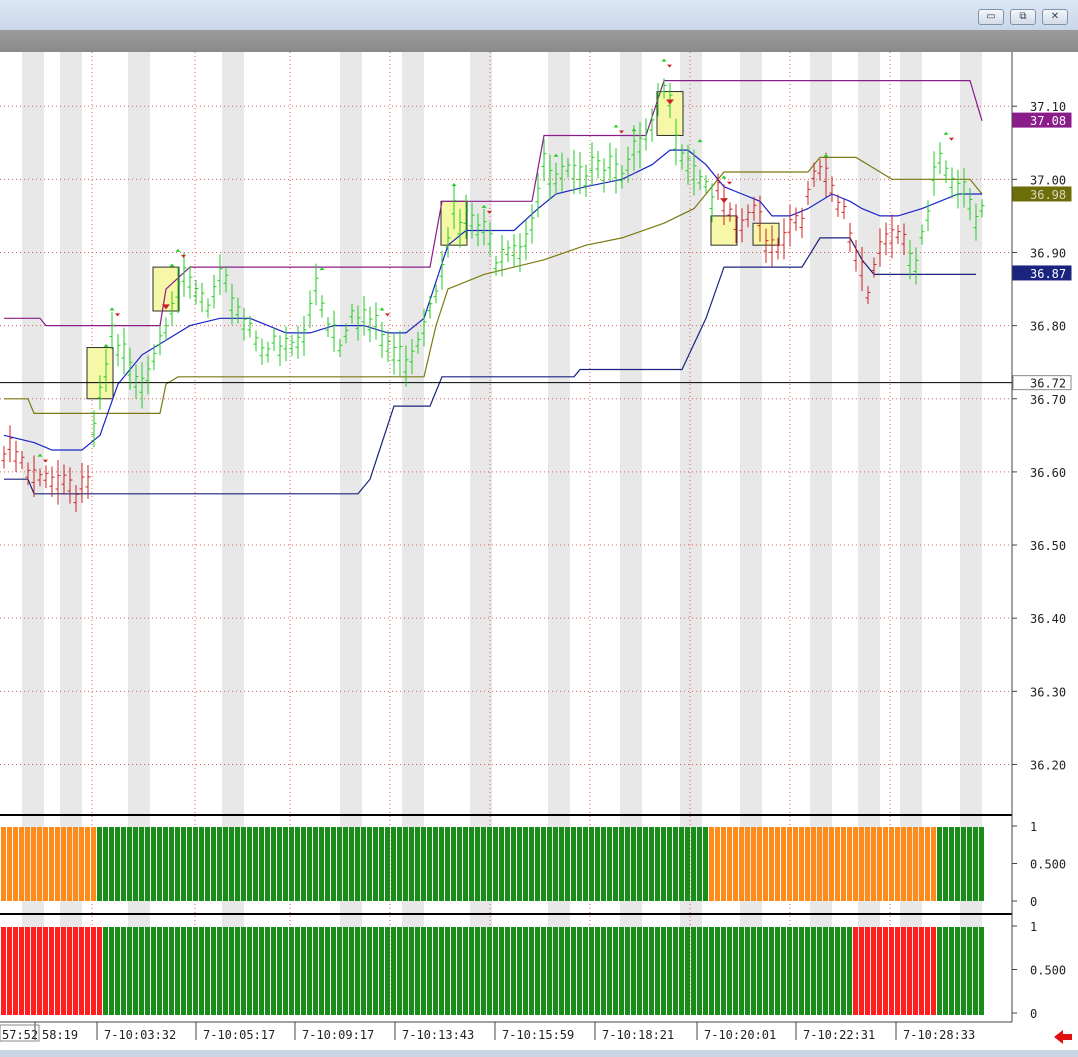  What do you see at coordinates (740, 1035) in the screenshot?
I see `x-tick-label: 7-10:20:01` at bounding box center [740, 1035].